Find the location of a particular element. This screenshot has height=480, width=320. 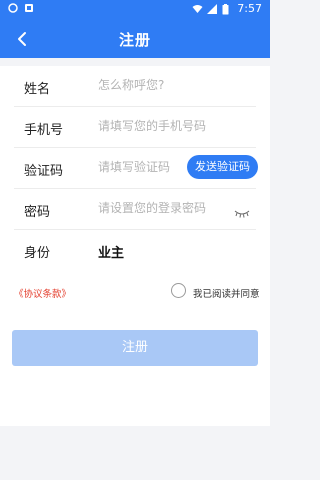

phone-input is located at coordinates (168, 126).